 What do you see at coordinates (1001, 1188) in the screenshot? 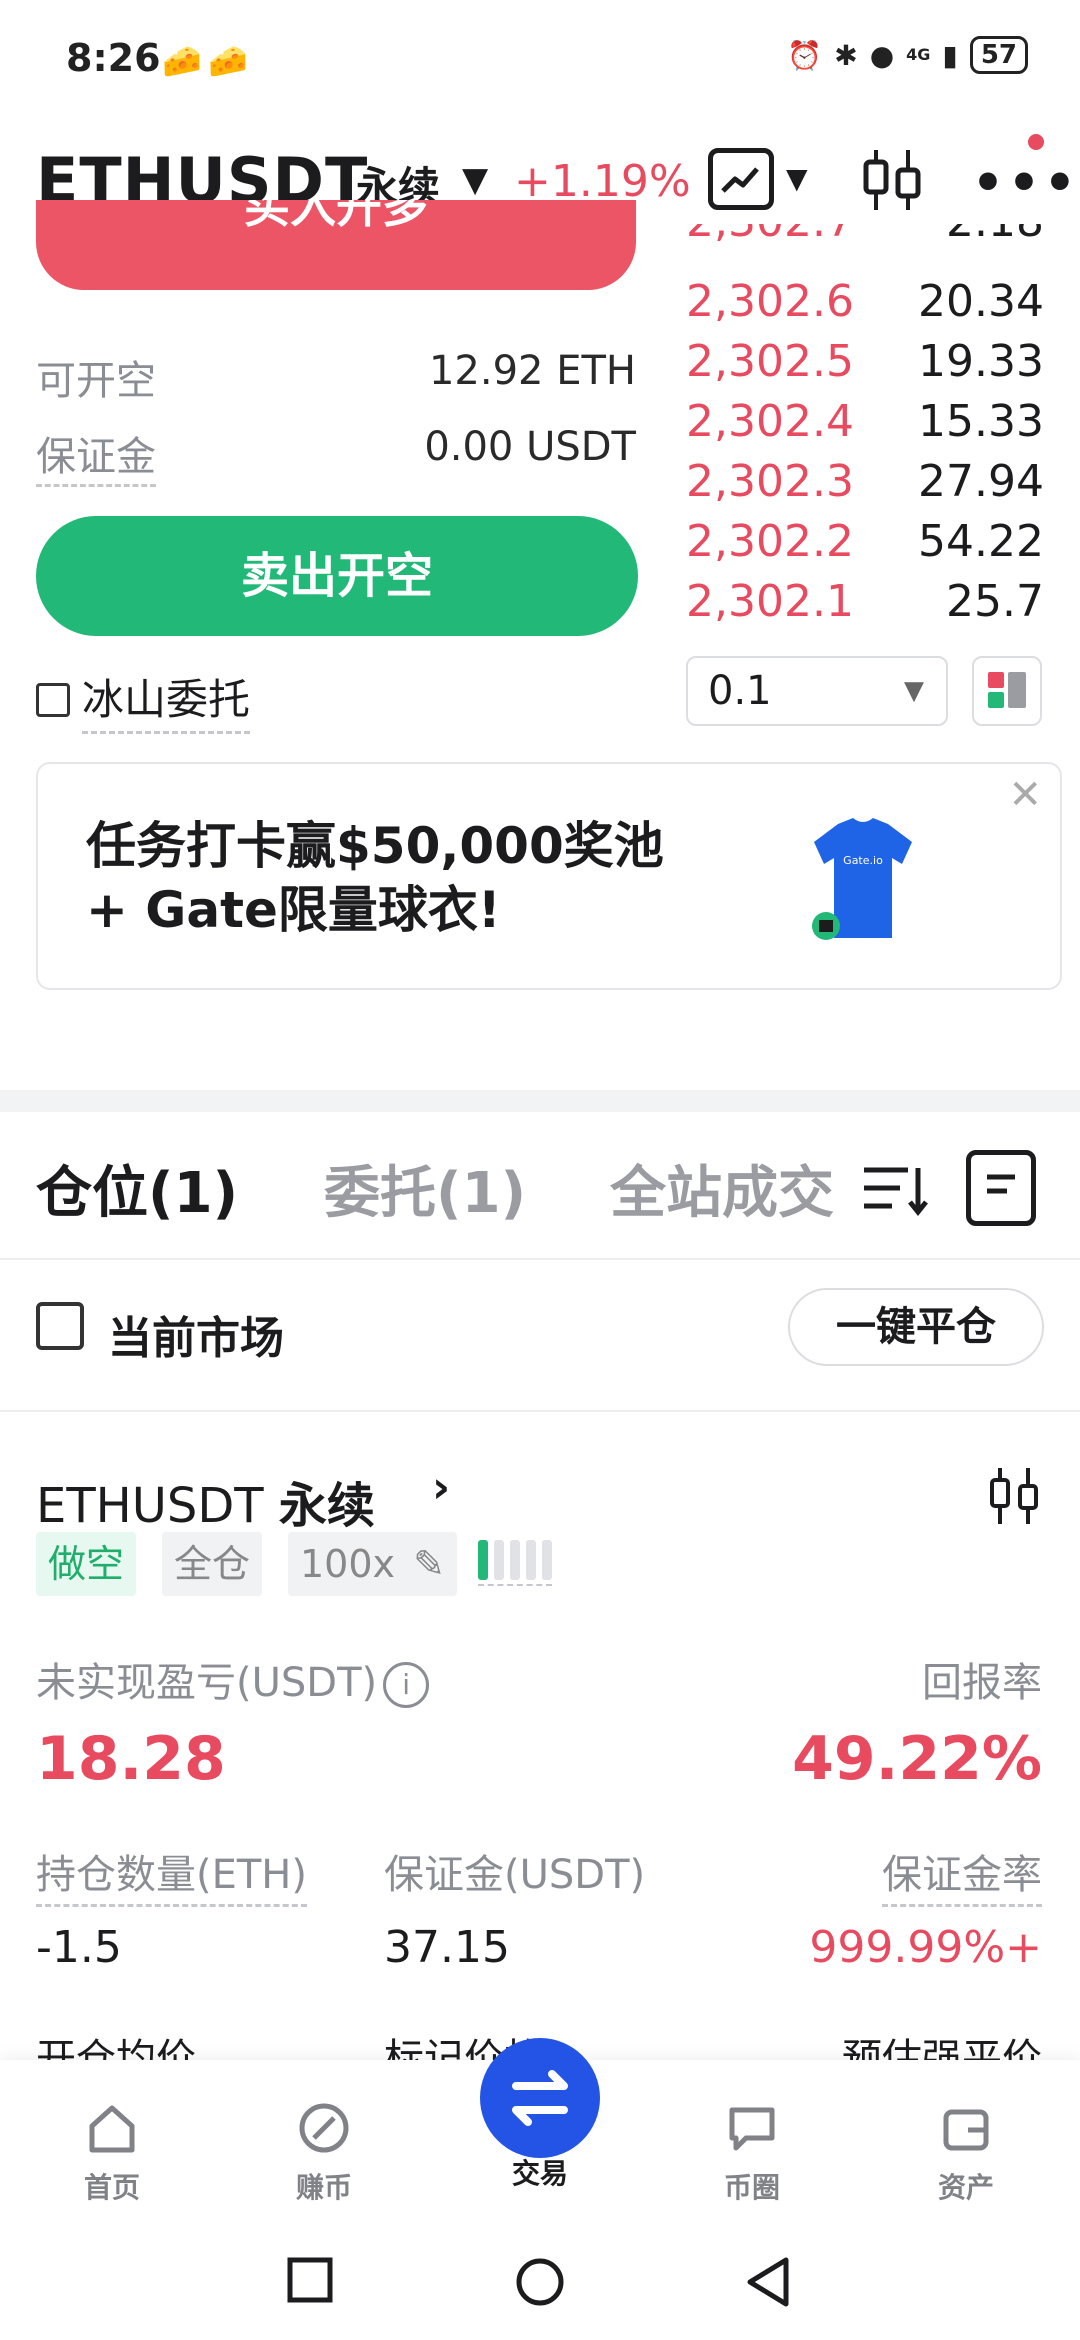
I see `order-history-icon` at bounding box center [1001, 1188].